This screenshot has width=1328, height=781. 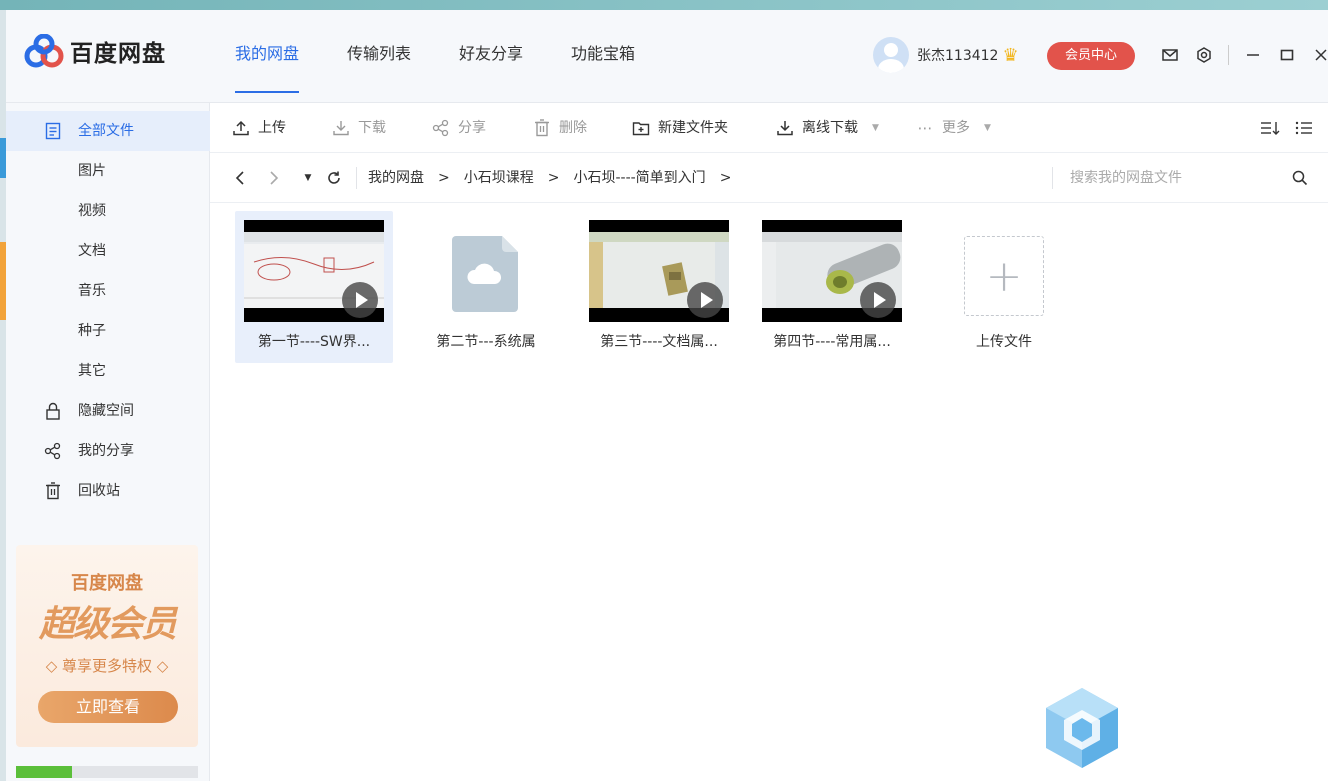 I want to click on offline-download-button: 离线下载 ▼, so click(x=827, y=128).